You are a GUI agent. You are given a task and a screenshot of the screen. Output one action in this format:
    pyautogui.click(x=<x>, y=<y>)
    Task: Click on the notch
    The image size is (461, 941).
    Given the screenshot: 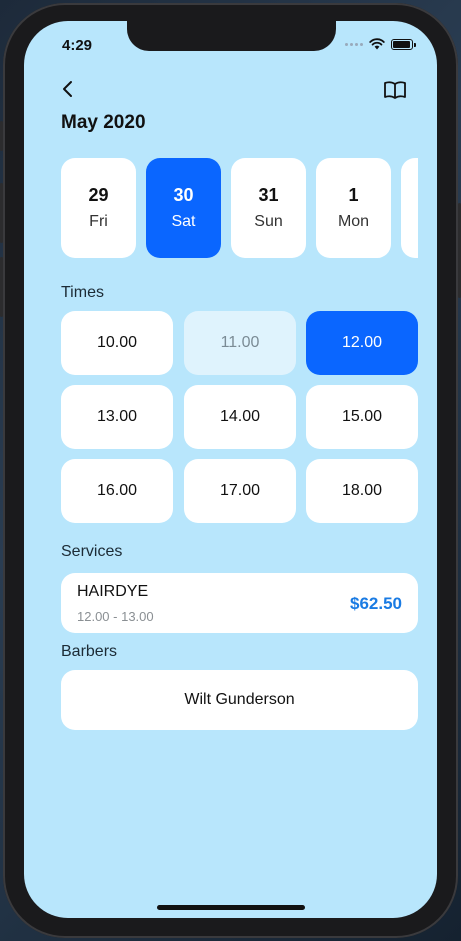 What is the action you would take?
    pyautogui.click(x=231, y=36)
    